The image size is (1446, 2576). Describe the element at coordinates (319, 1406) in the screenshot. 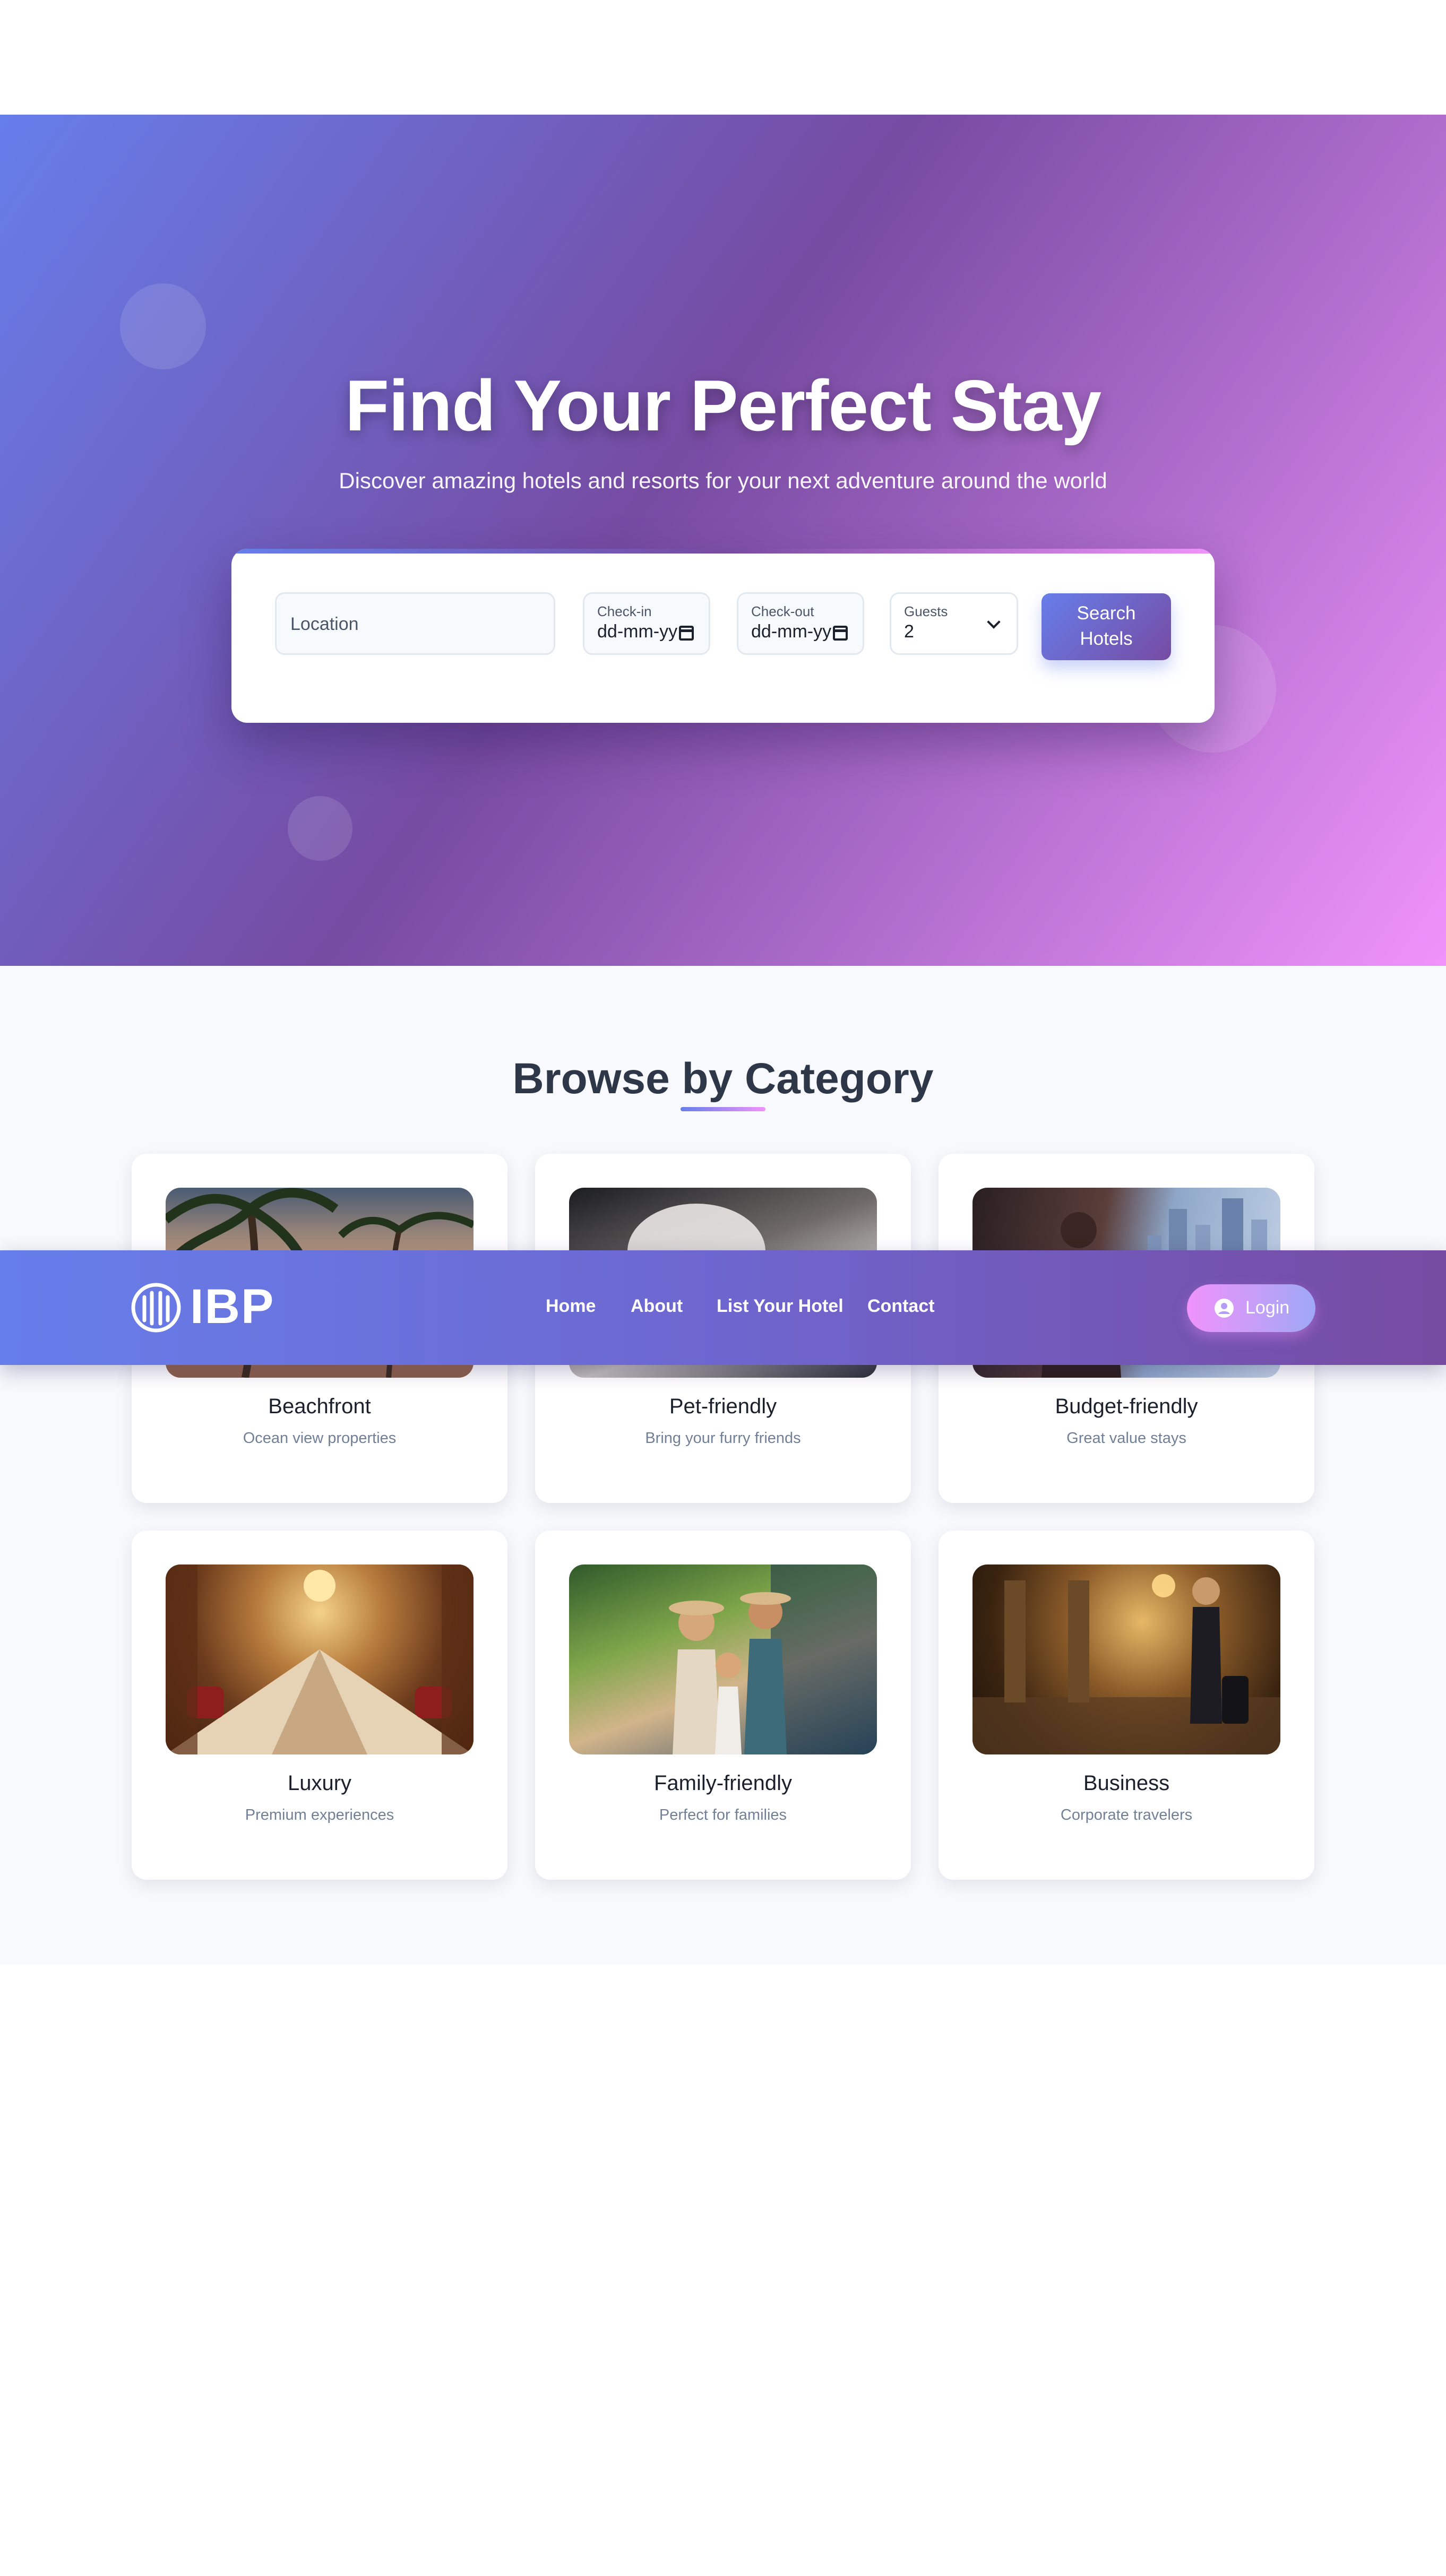

I see `category-name: Beachfront` at that location.